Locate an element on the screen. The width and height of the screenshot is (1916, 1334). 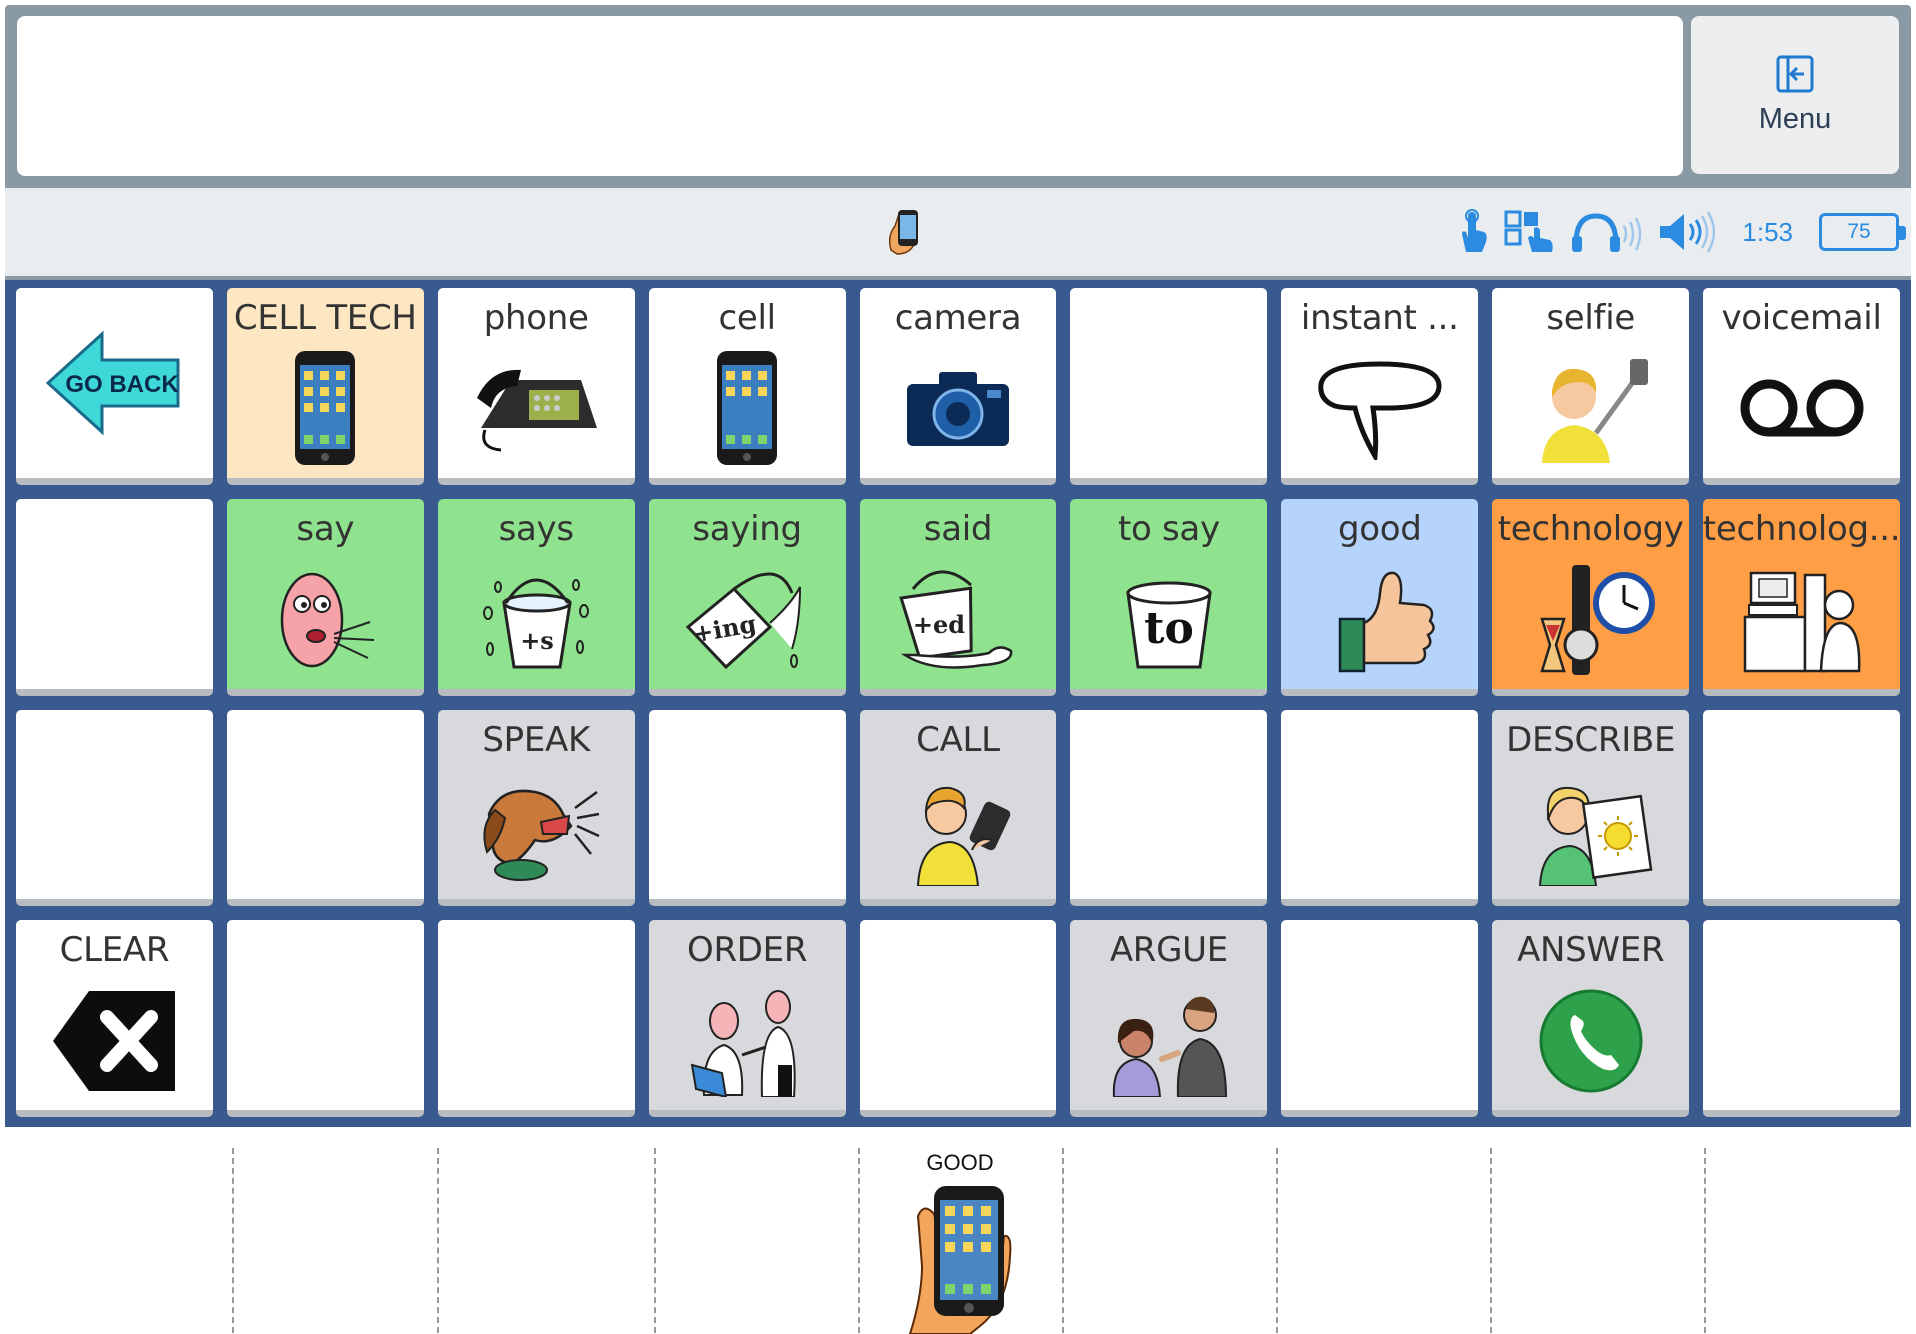
cell-label: ARGUE is located at coordinates (1168, 950).